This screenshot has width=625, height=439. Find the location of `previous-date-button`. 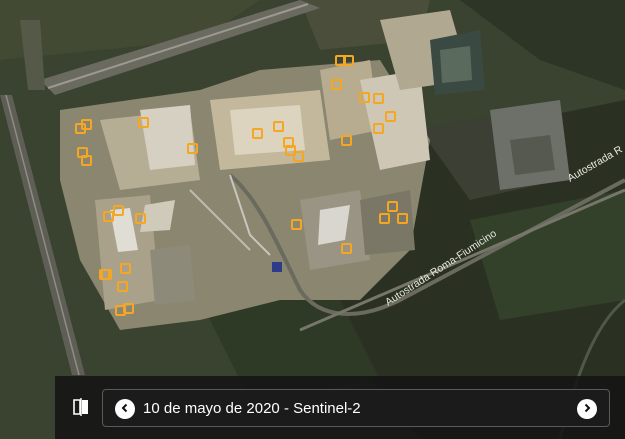

previous-date-button is located at coordinates (125, 409).